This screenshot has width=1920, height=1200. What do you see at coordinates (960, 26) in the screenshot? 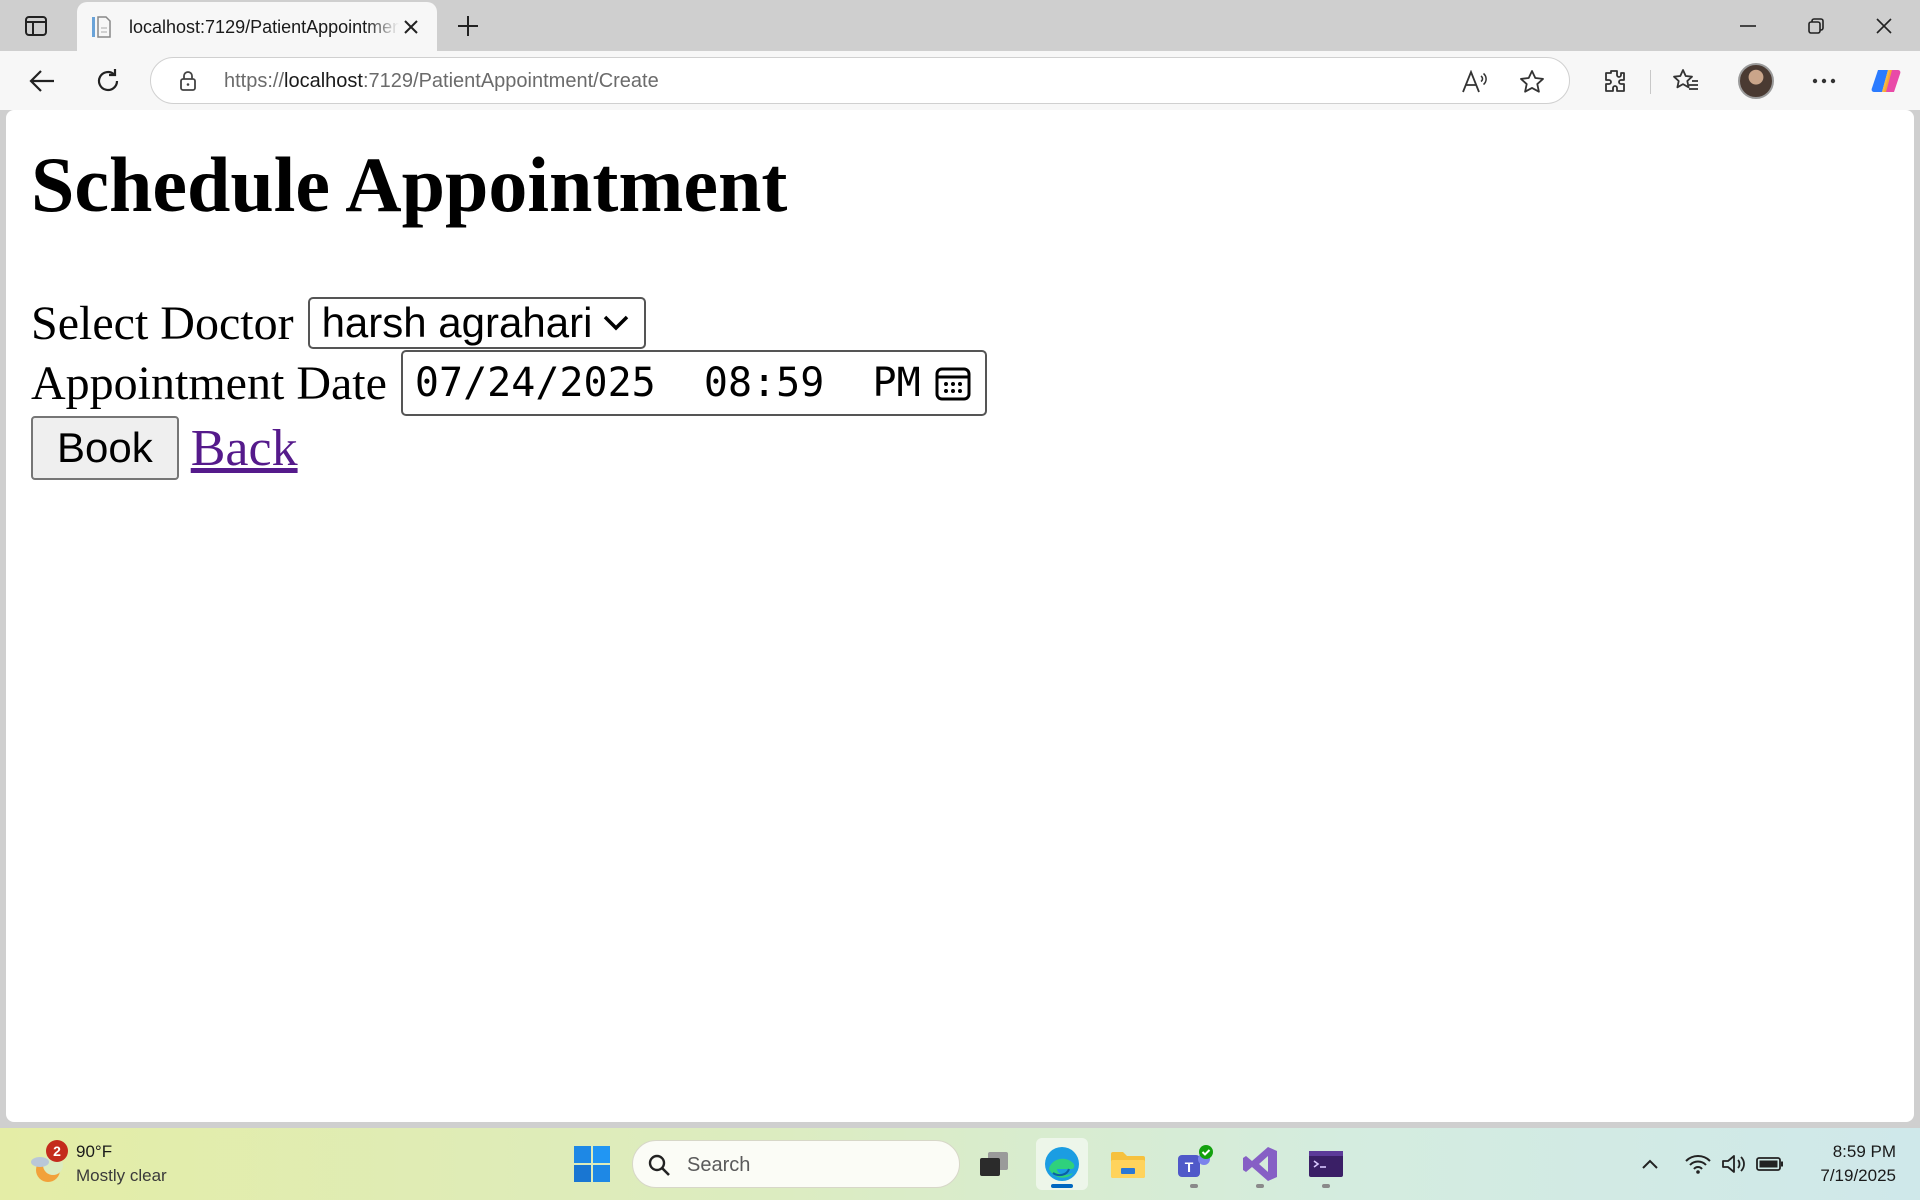
I see `browser-titlebar: localhost:7129/PatientAppointment/Create` at bounding box center [960, 26].